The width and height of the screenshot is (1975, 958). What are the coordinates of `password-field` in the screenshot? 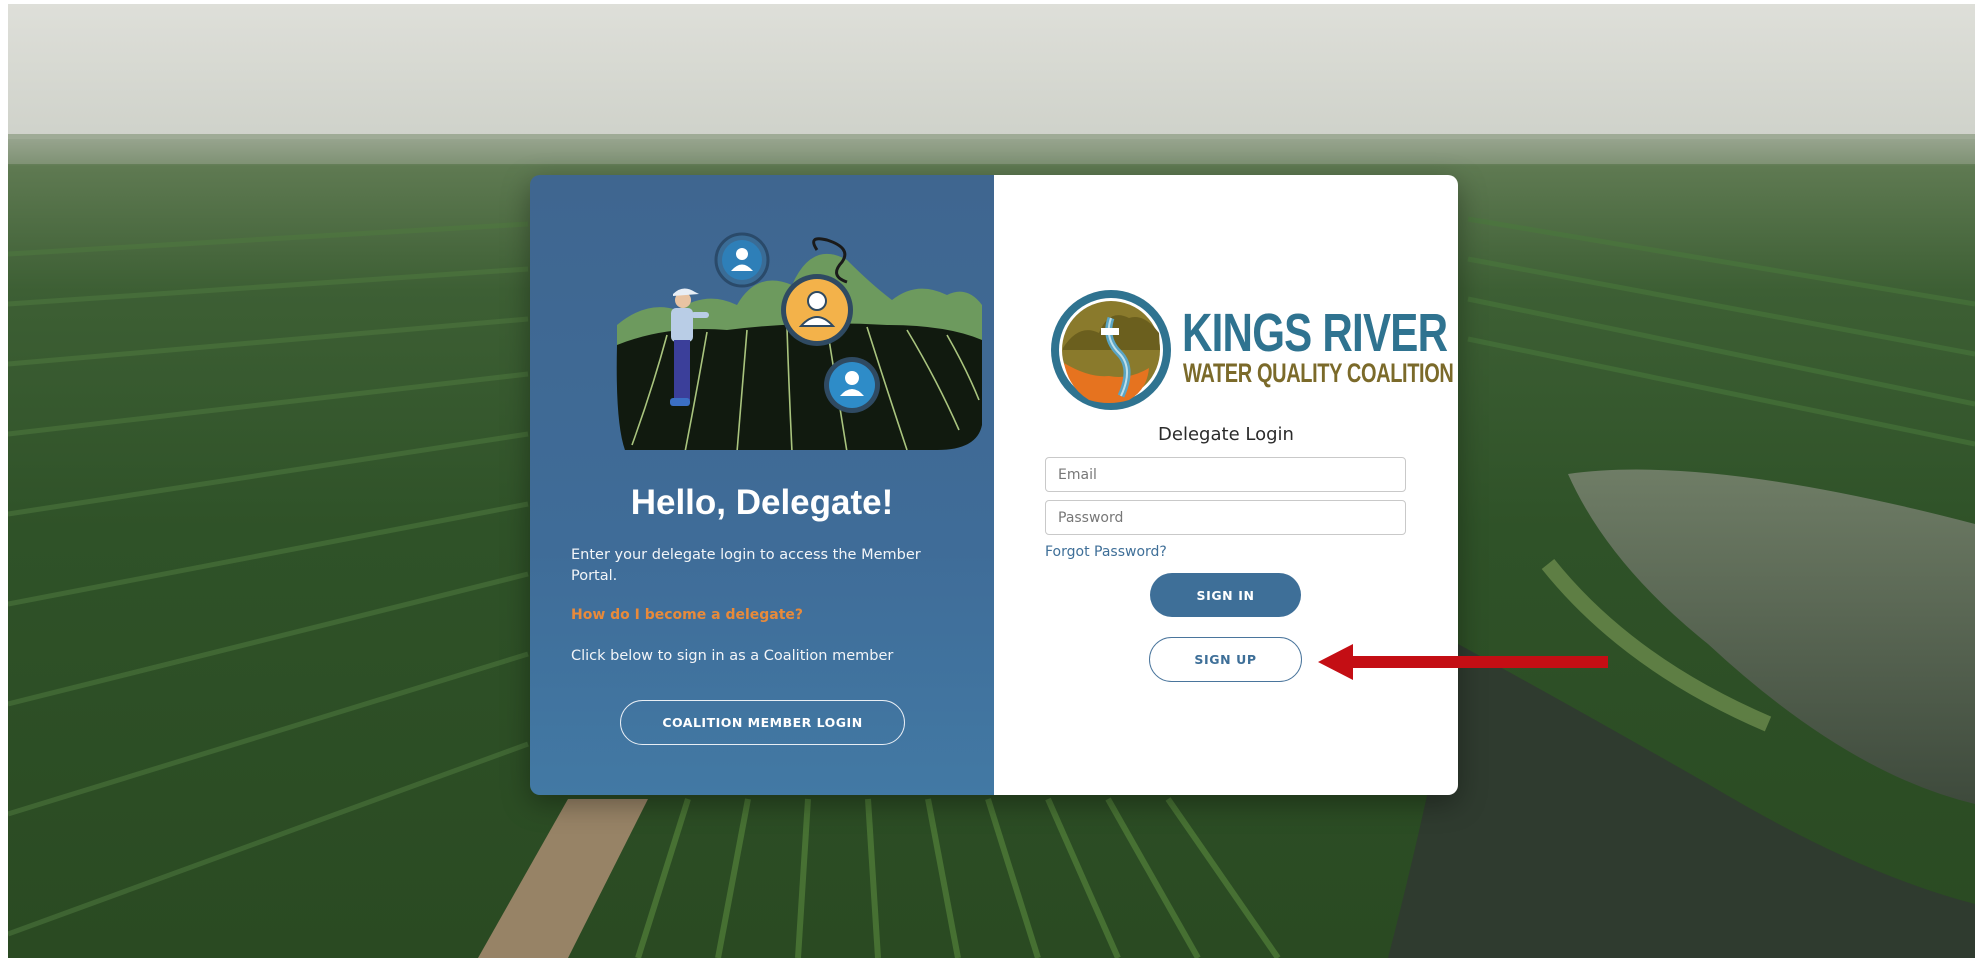 It's located at (1225, 517).